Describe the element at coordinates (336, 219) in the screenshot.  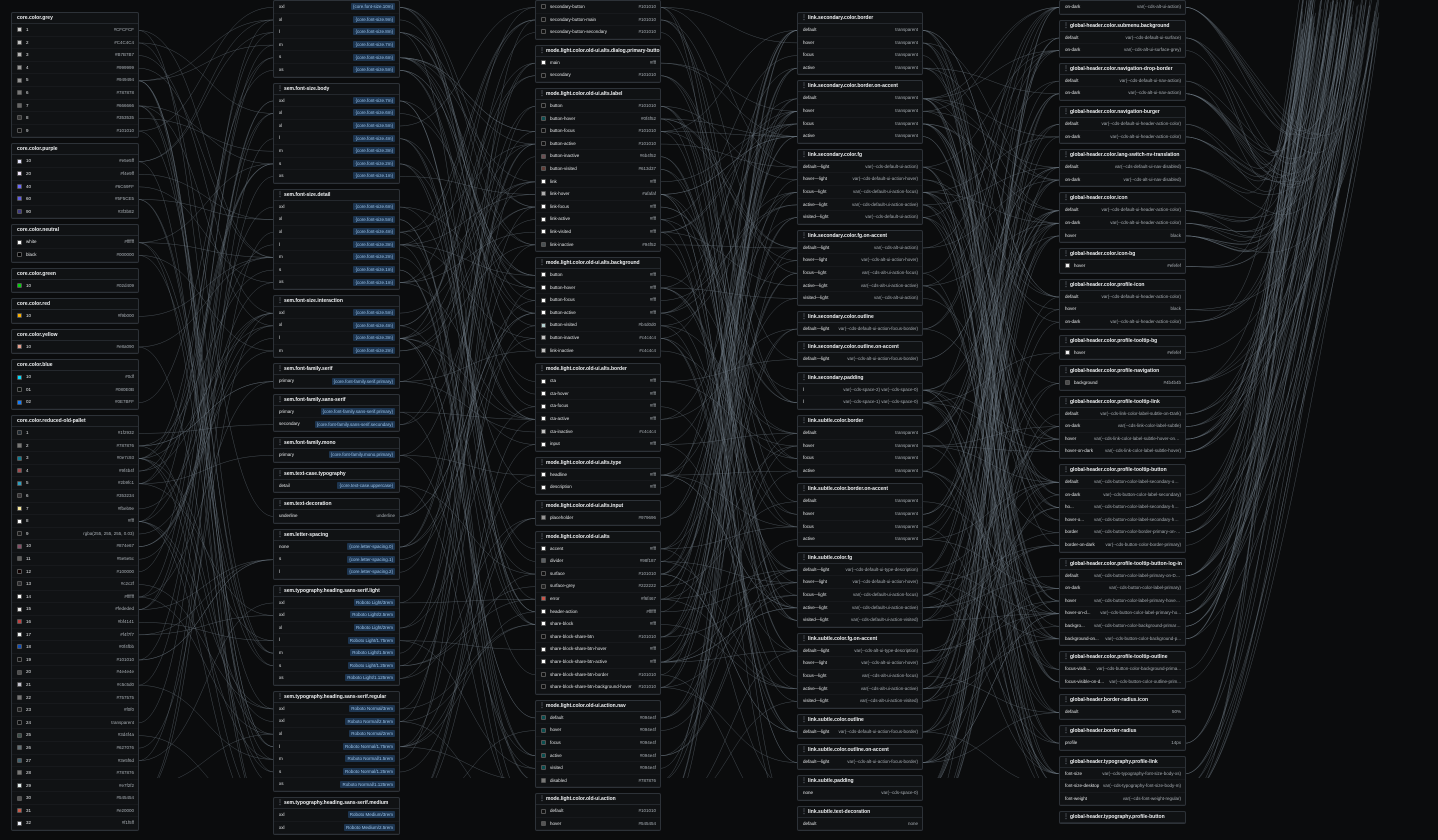
I see `token-row: xl {core.font-size.5m}` at that location.